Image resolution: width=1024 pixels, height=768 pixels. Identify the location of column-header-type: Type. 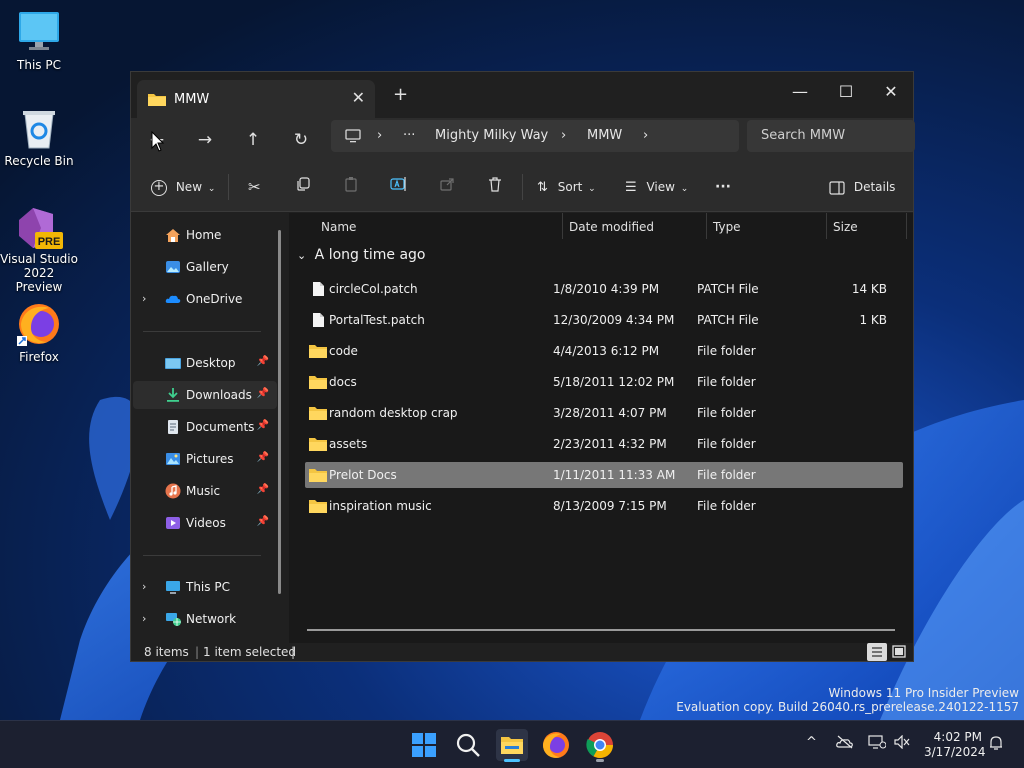
(727, 227).